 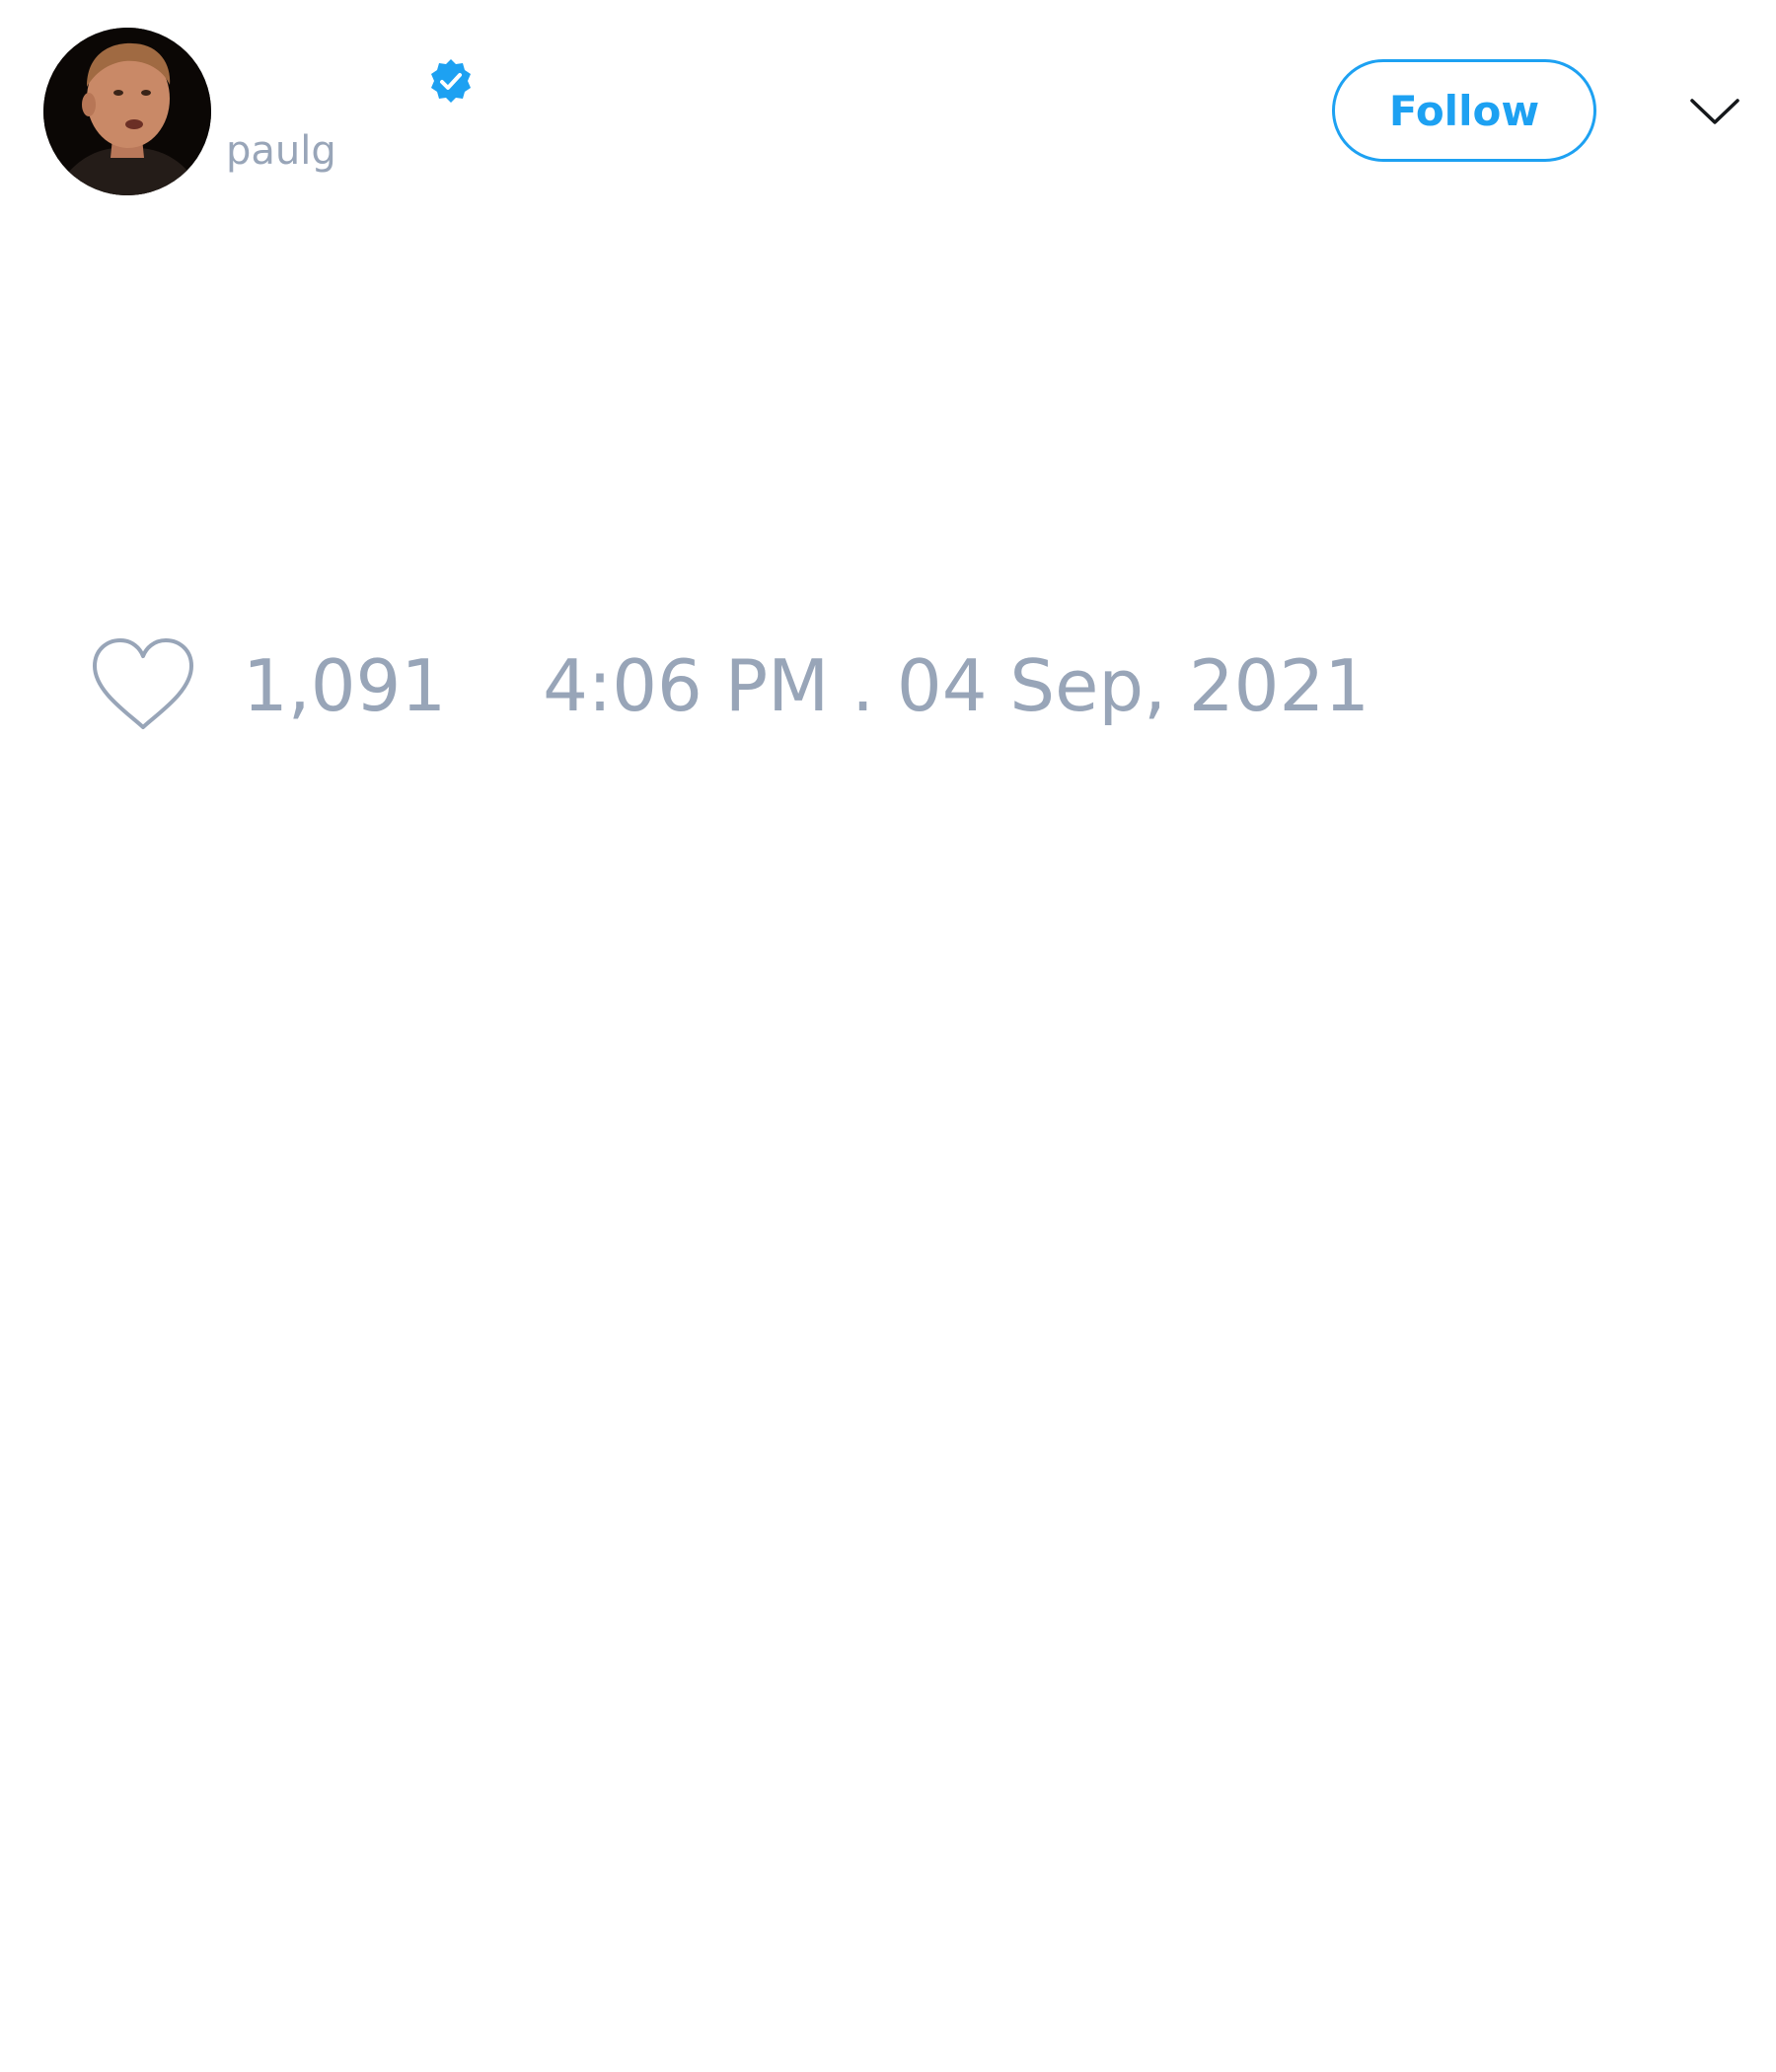 I want to click on avatar, so click(x=127, y=112).